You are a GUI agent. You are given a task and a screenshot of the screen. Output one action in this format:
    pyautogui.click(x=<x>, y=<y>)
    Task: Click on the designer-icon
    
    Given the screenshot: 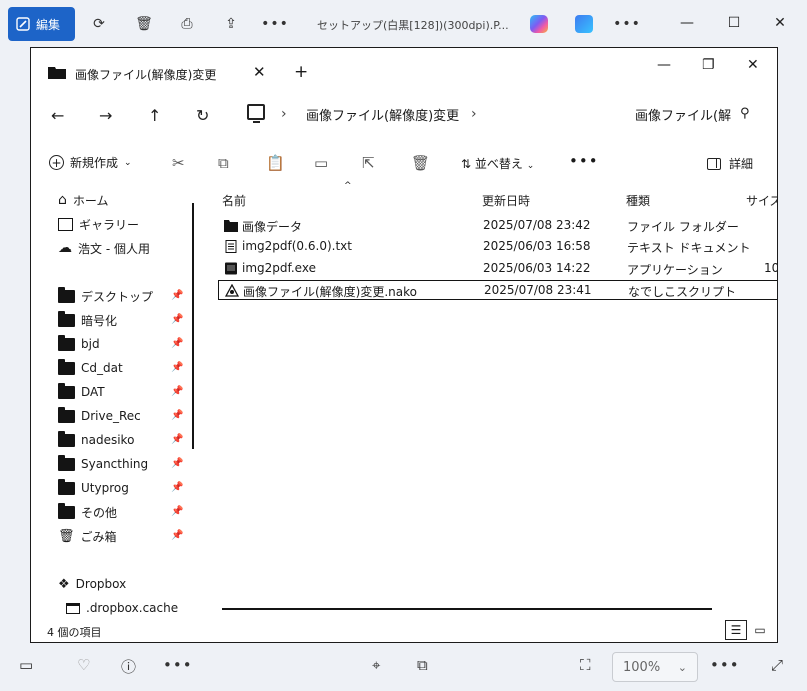 What is the action you would take?
    pyautogui.click(x=584, y=24)
    